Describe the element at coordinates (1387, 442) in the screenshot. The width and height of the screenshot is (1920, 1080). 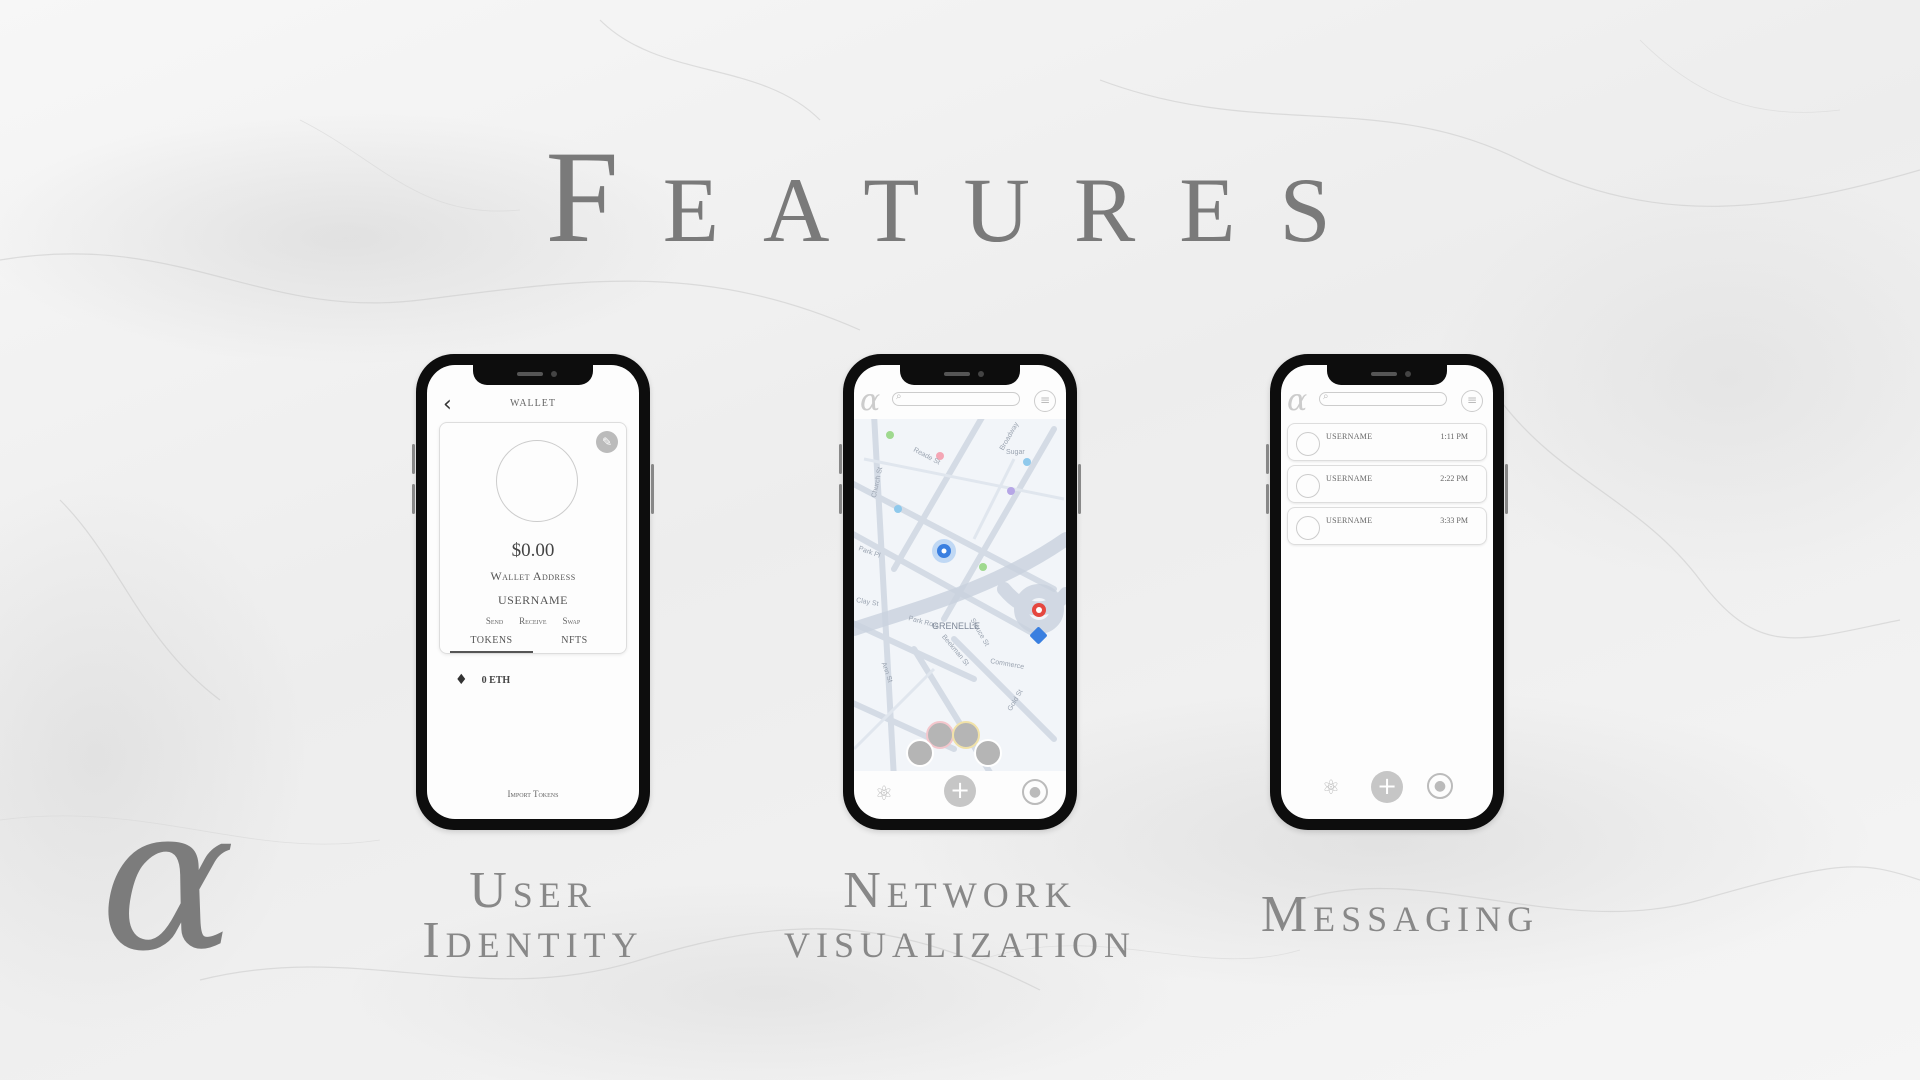
I see `message-row: USERNAME 1:11 PM` at that location.